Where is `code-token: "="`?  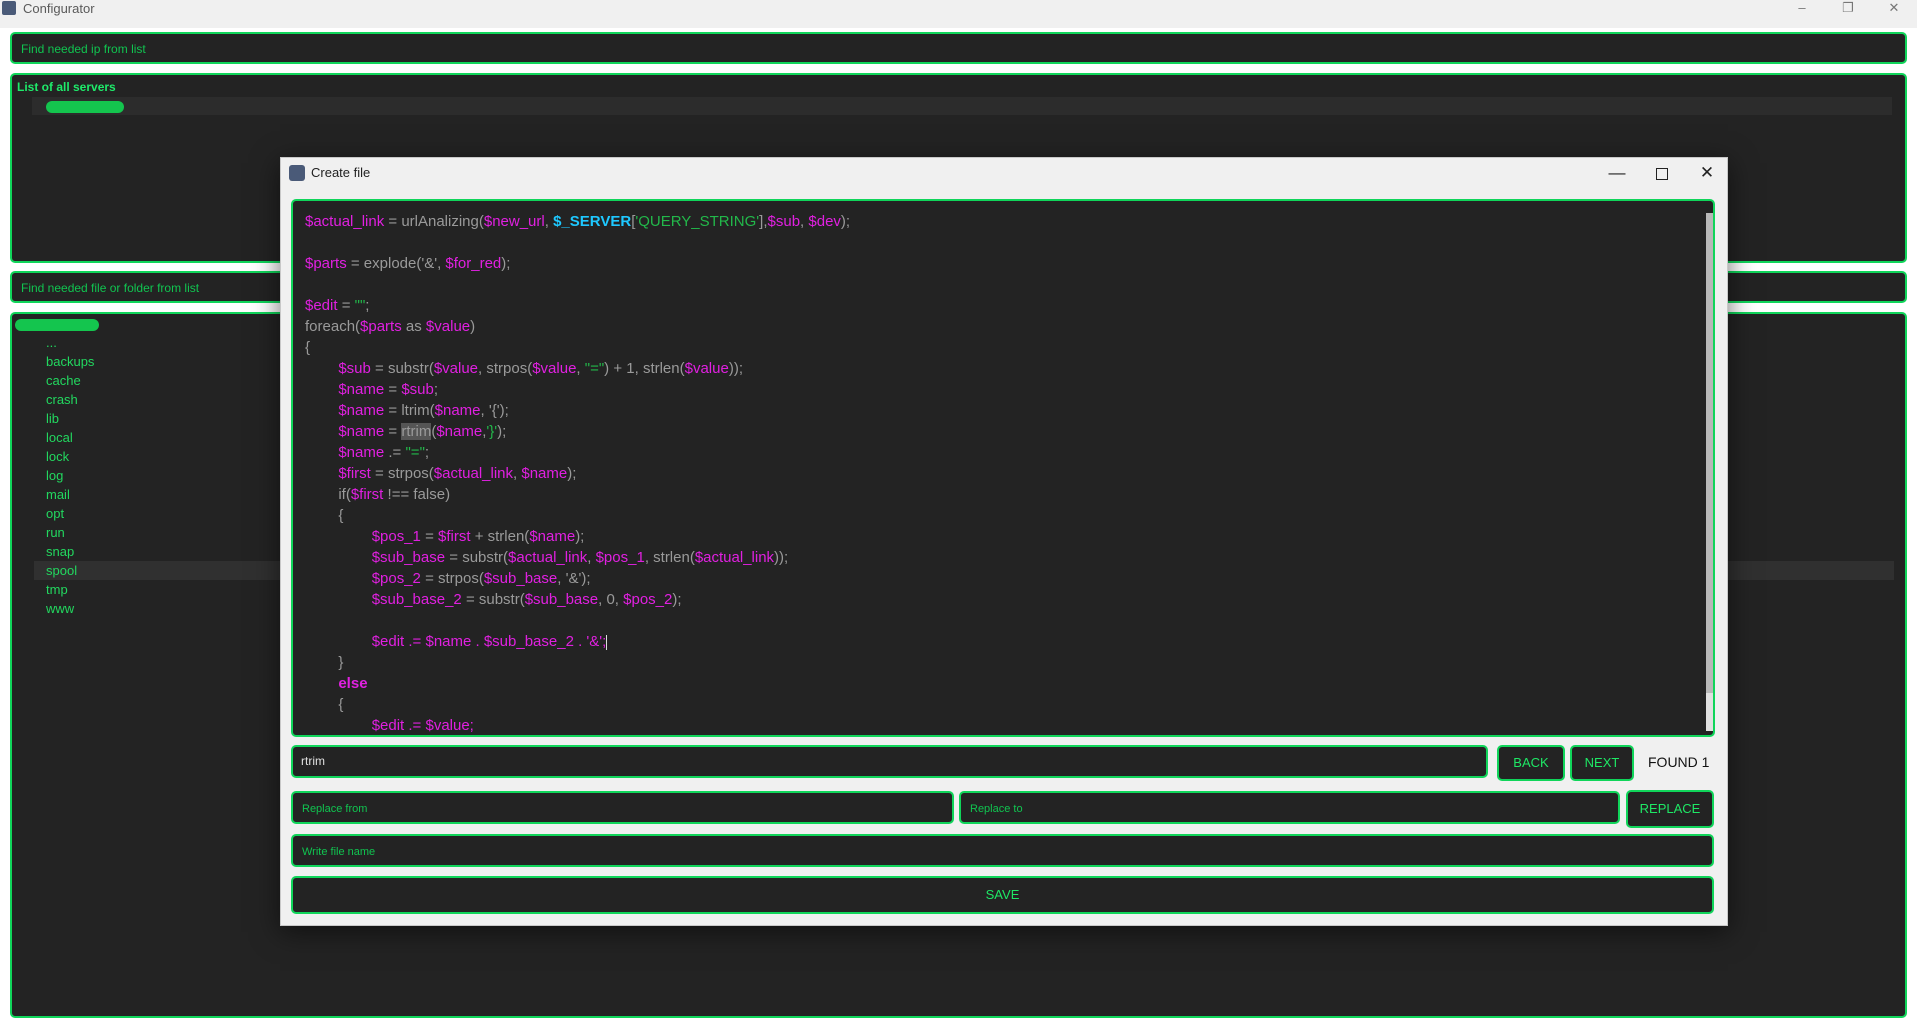
code-token: "=" is located at coordinates (594, 368).